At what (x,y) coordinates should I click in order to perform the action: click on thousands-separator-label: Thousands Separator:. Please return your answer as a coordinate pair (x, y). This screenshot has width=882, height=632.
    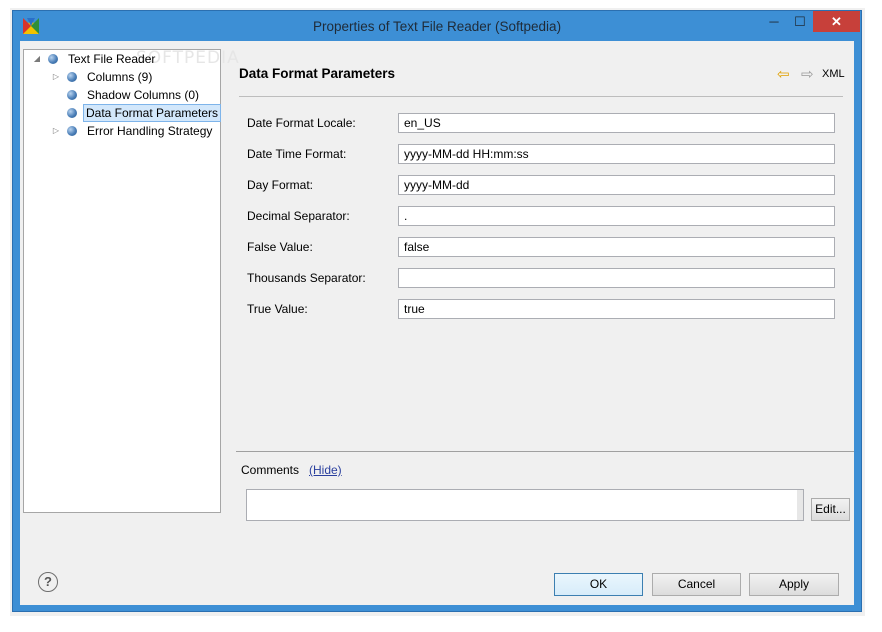
    Looking at the image, I should click on (306, 278).